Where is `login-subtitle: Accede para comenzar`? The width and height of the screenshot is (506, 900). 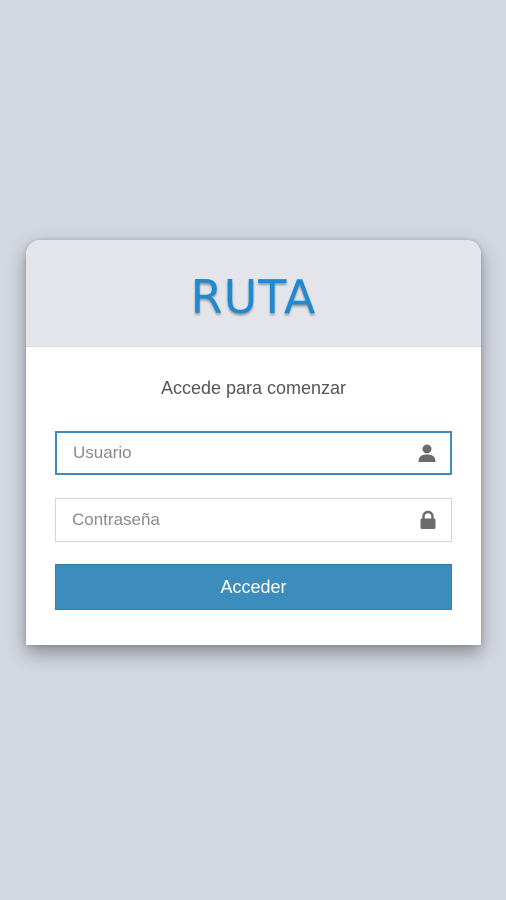 login-subtitle: Accede para comenzar is located at coordinates (253, 388).